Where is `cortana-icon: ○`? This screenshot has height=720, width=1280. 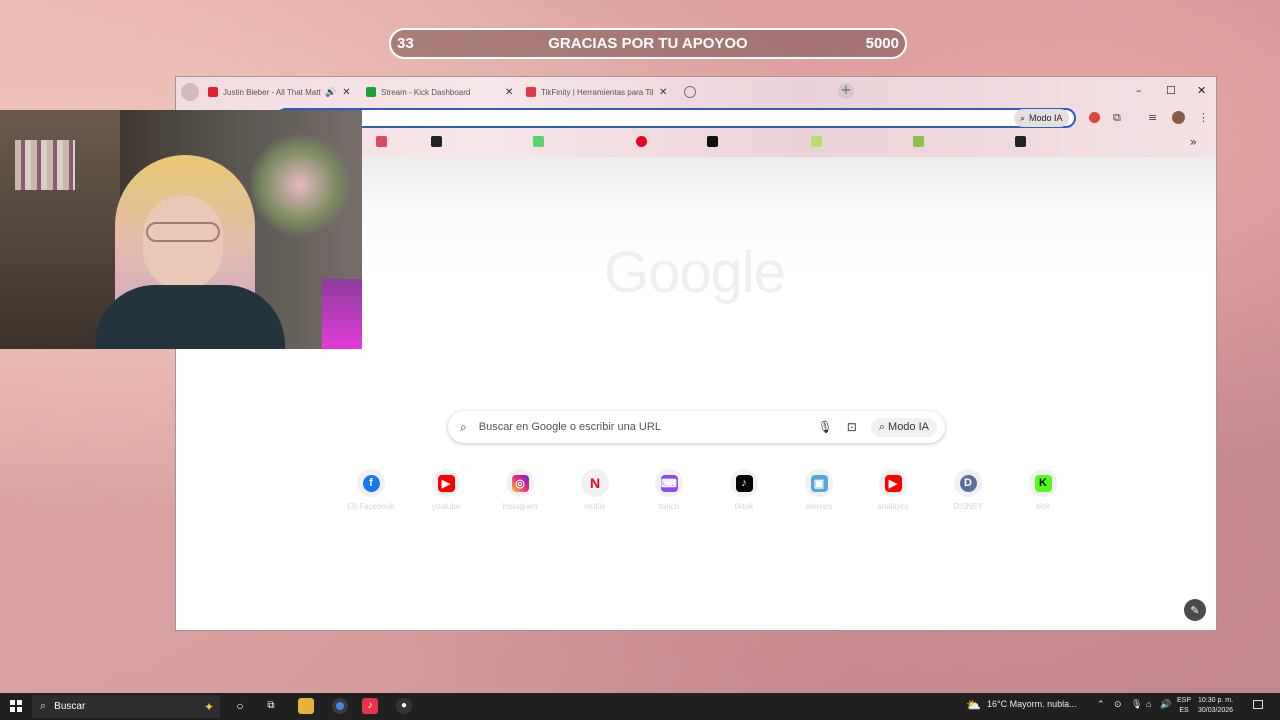 cortana-icon: ○ is located at coordinates (240, 706).